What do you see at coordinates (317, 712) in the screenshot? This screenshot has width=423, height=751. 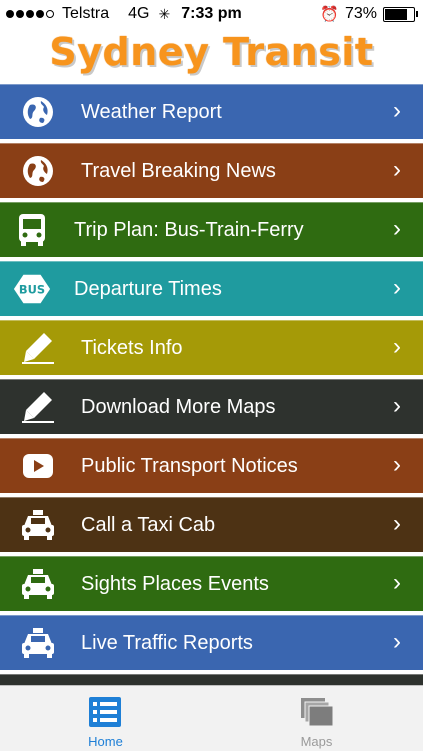 I see `maps-icon` at bounding box center [317, 712].